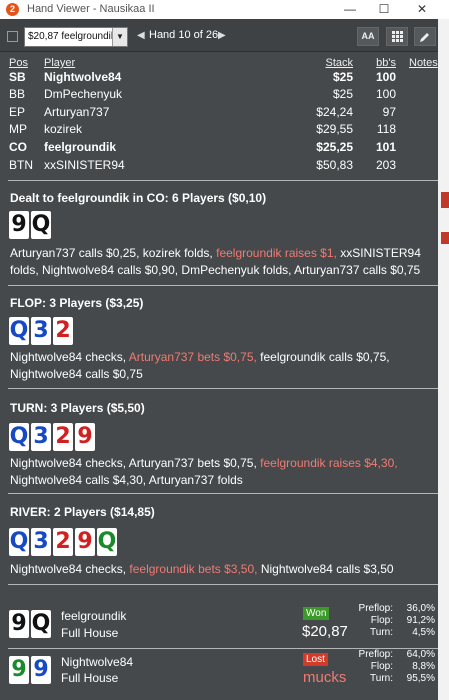 Image resolution: width=449 pixels, height=700 pixels. What do you see at coordinates (12, 36) in the screenshot?
I see `select-checkbox` at bounding box center [12, 36].